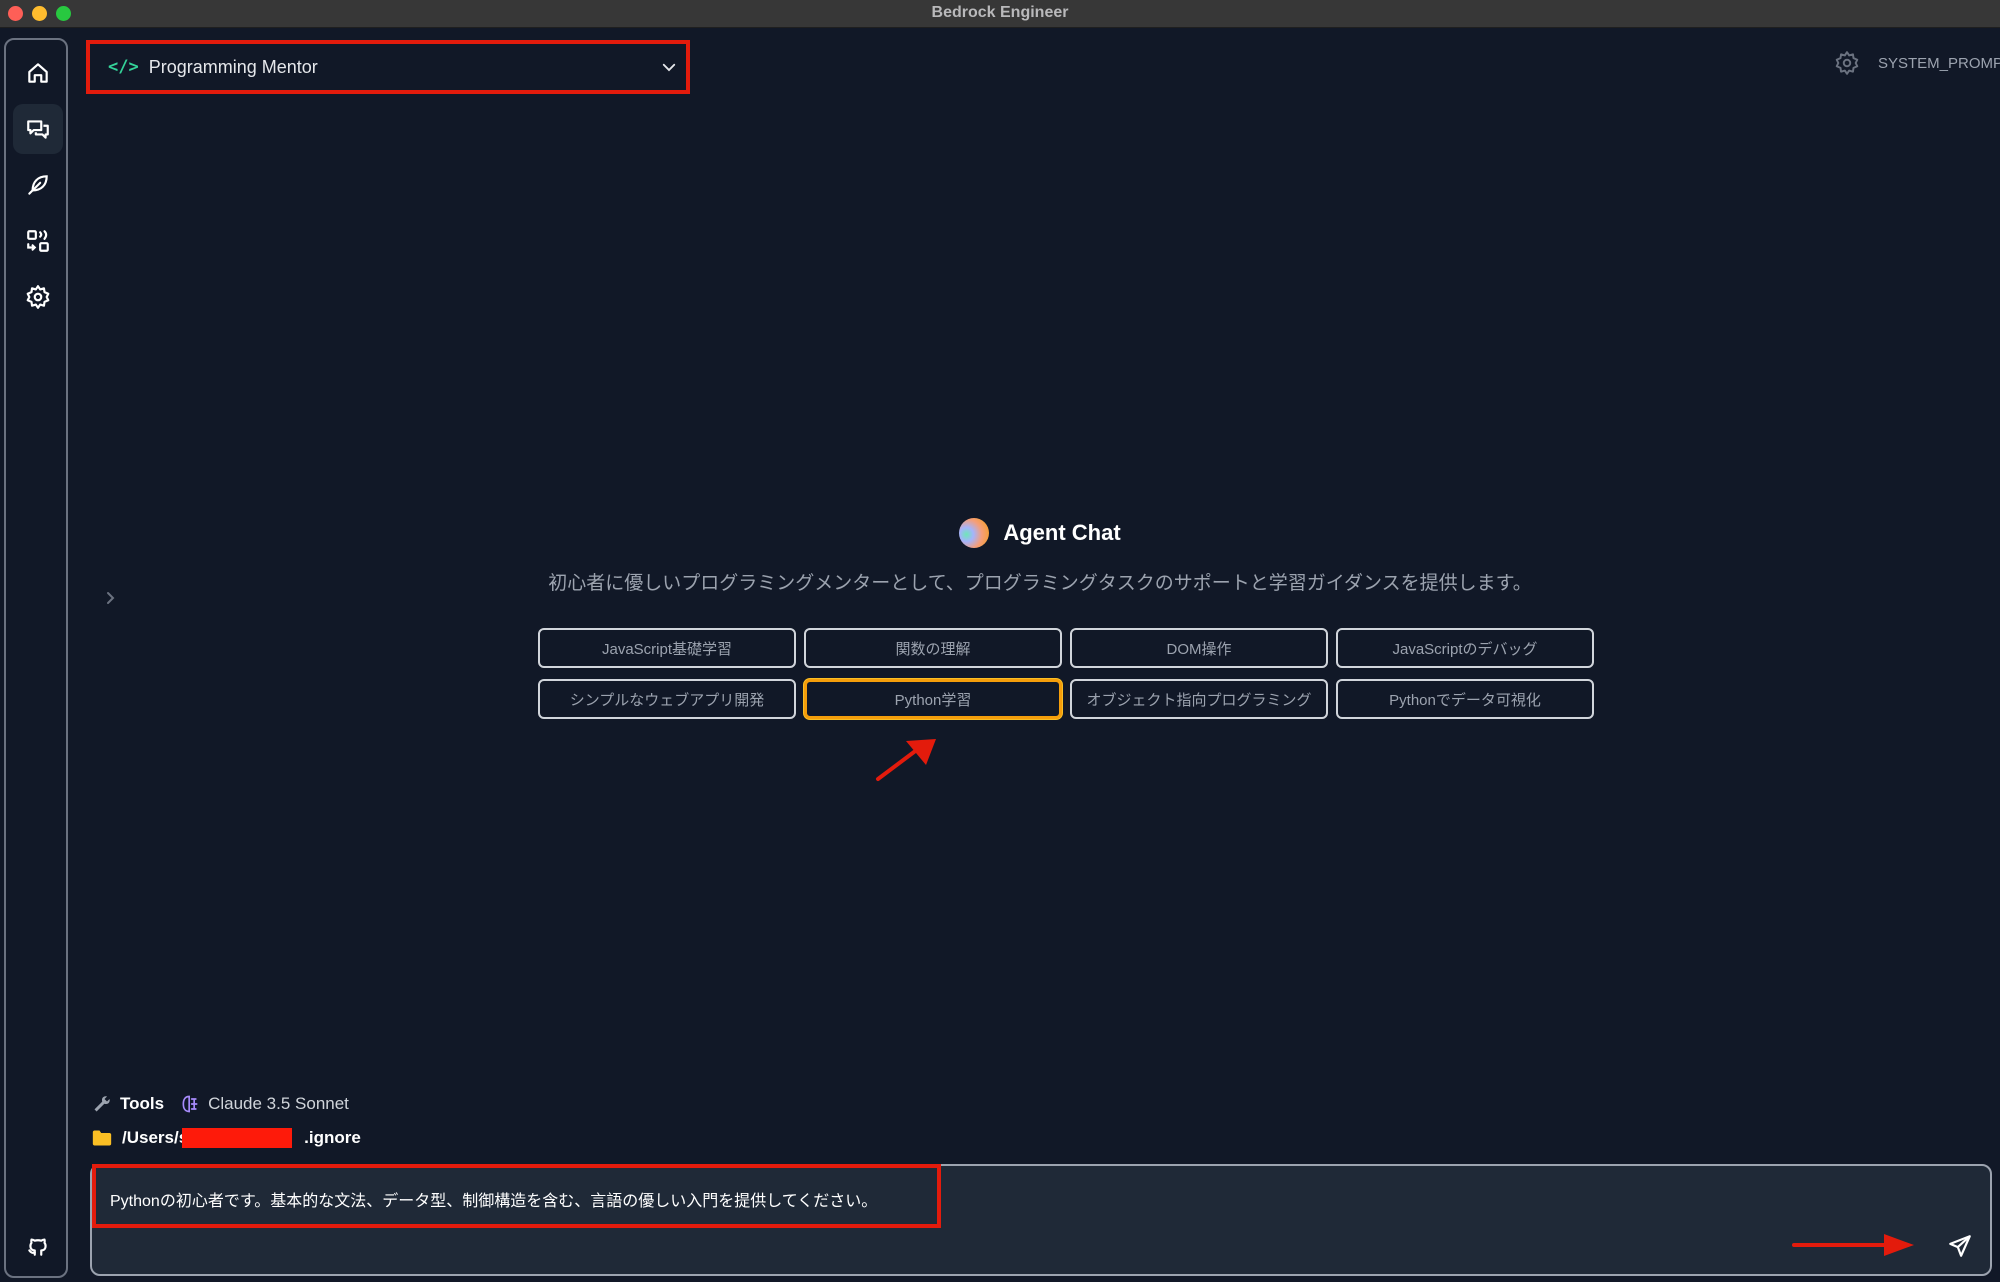  What do you see at coordinates (933, 699) in the screenshot?
I see `example-prompt-button-selected: Python学習` at bounding box center [933, 699].